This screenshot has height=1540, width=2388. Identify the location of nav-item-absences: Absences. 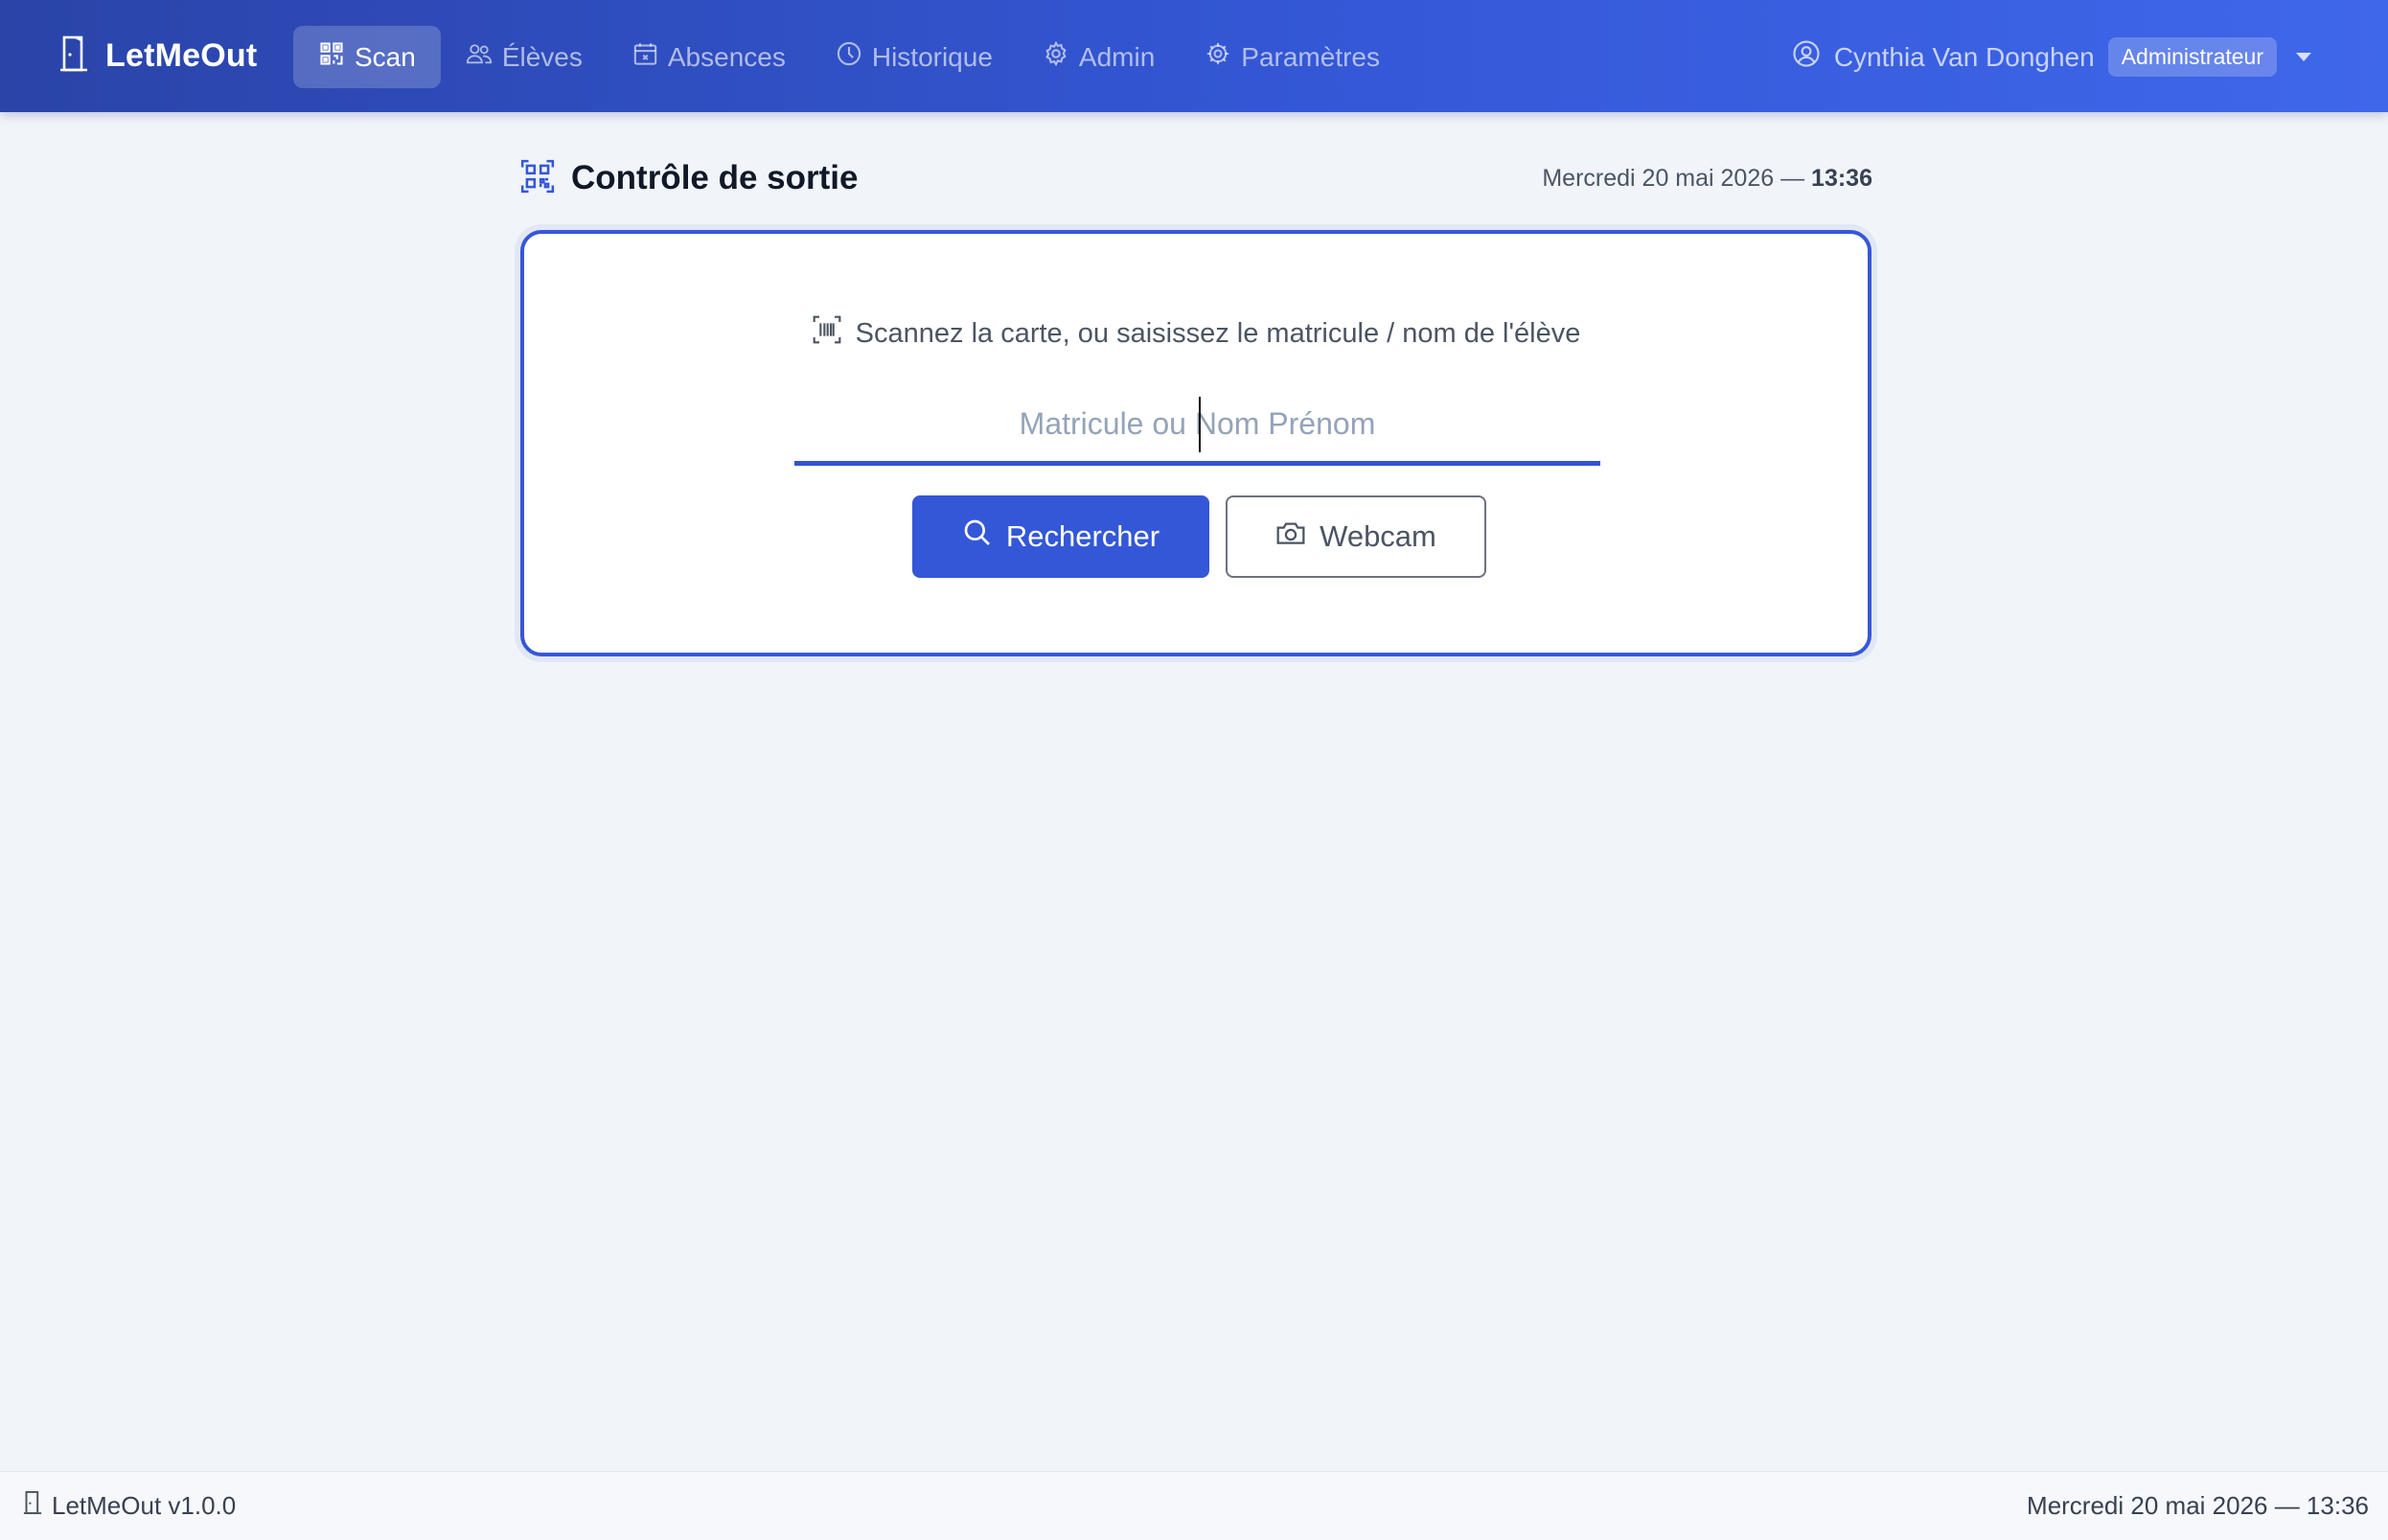
(709, 57).